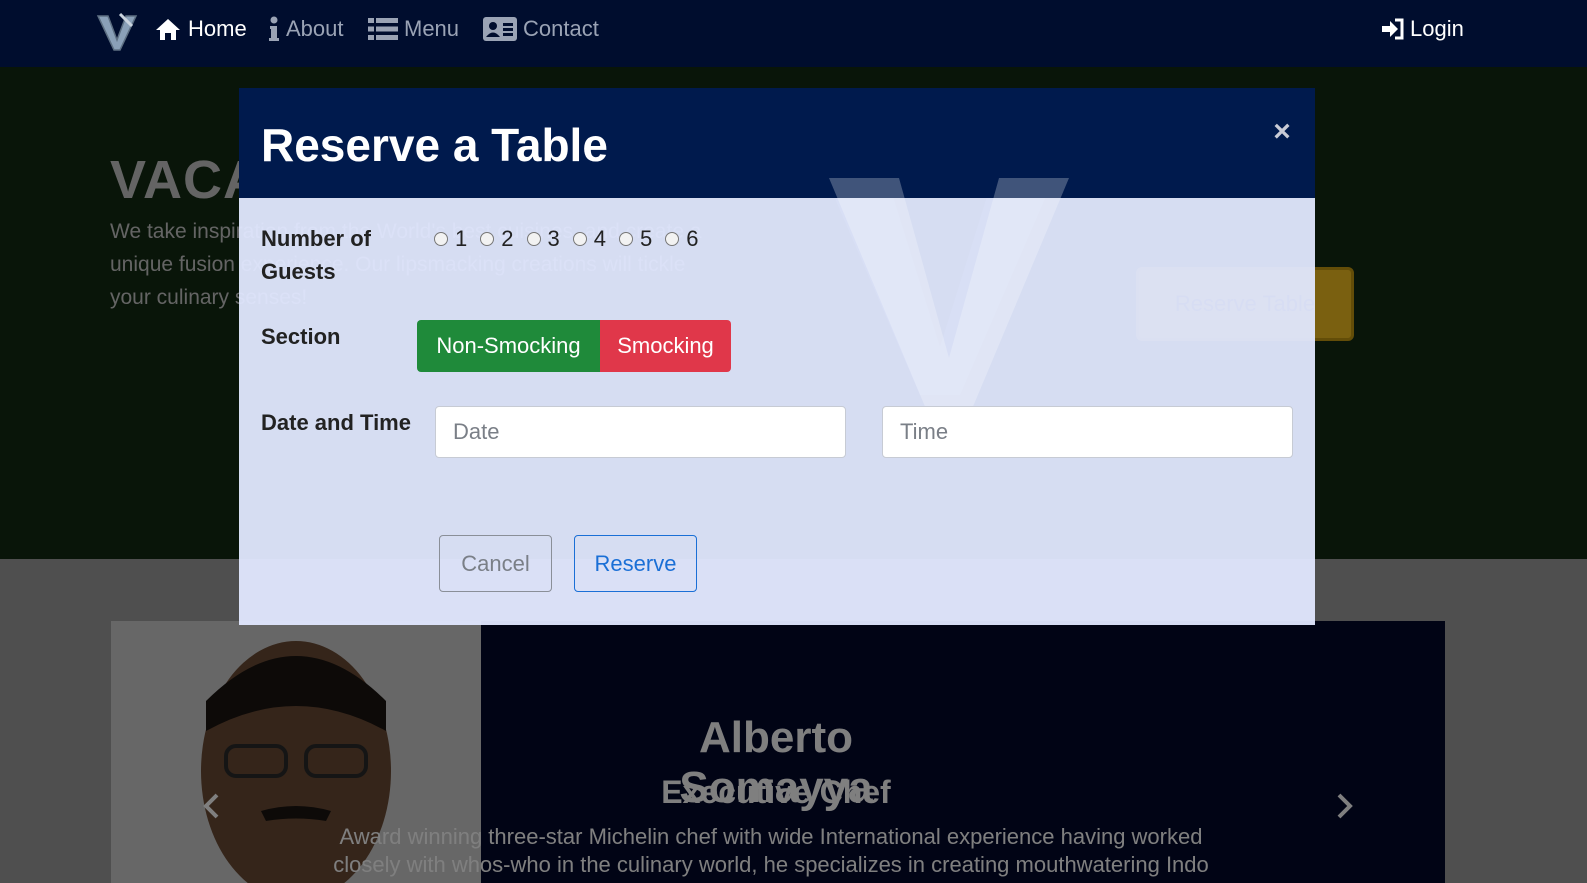  Describe the element at coordinates (434, 145) in the screenshot. I see `modal-title: Reserve a Table` at that location.